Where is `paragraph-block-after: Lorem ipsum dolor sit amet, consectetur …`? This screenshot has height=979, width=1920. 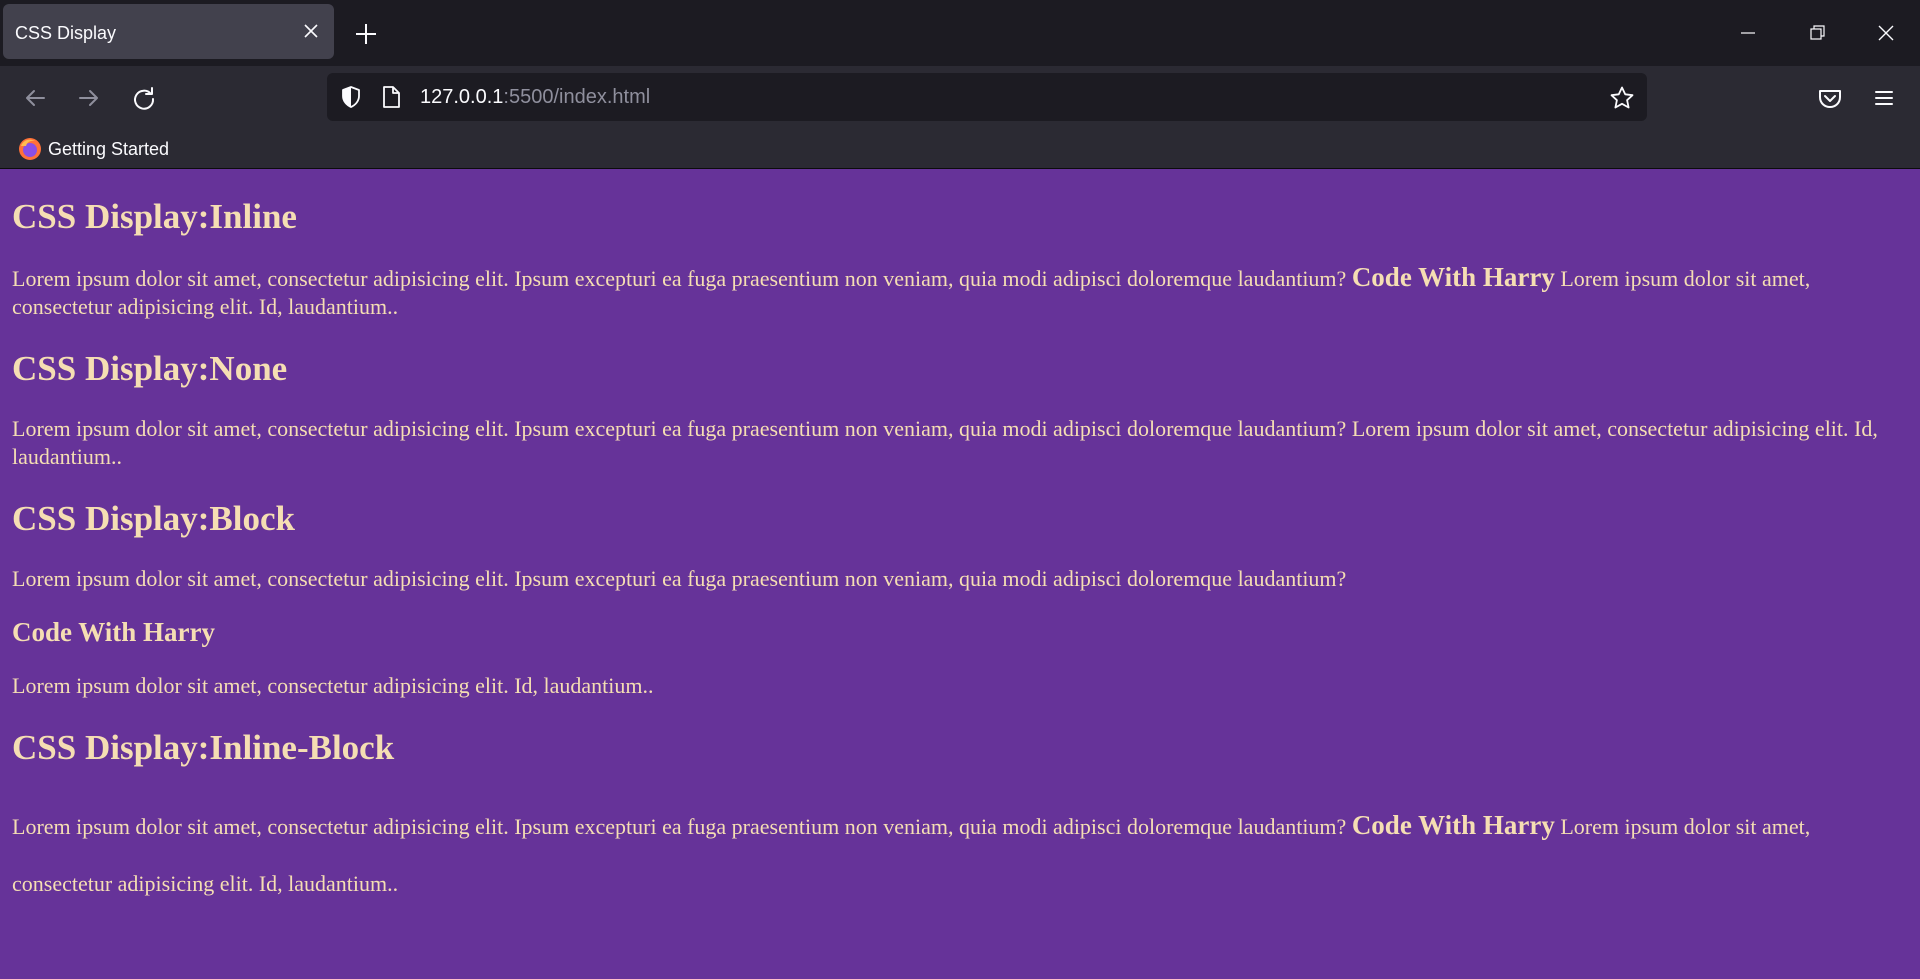
paragraph-block-after: Lorem ipsum dolor sit amet, consectetur … is located at coordinates (333, 685).